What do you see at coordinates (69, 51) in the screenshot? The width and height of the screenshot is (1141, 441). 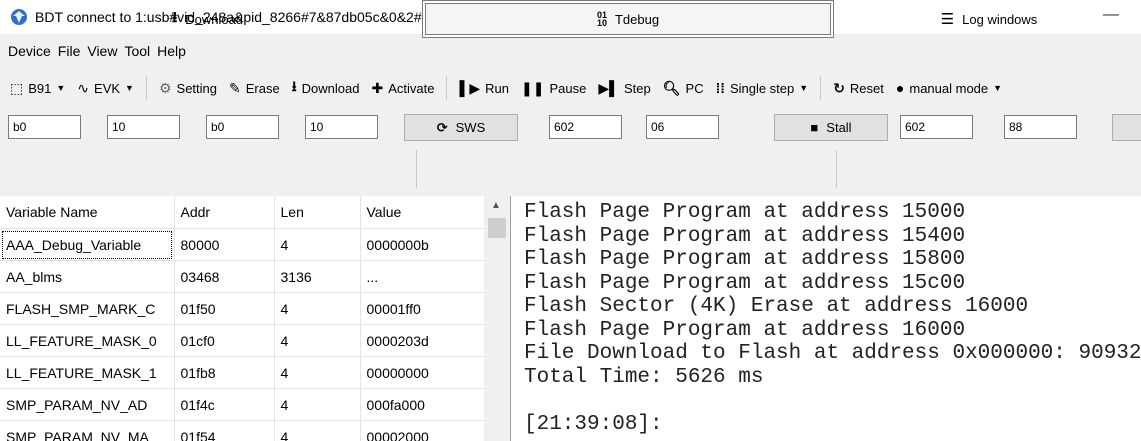 I see `menu-file: File` at bounding box center [69, 51].